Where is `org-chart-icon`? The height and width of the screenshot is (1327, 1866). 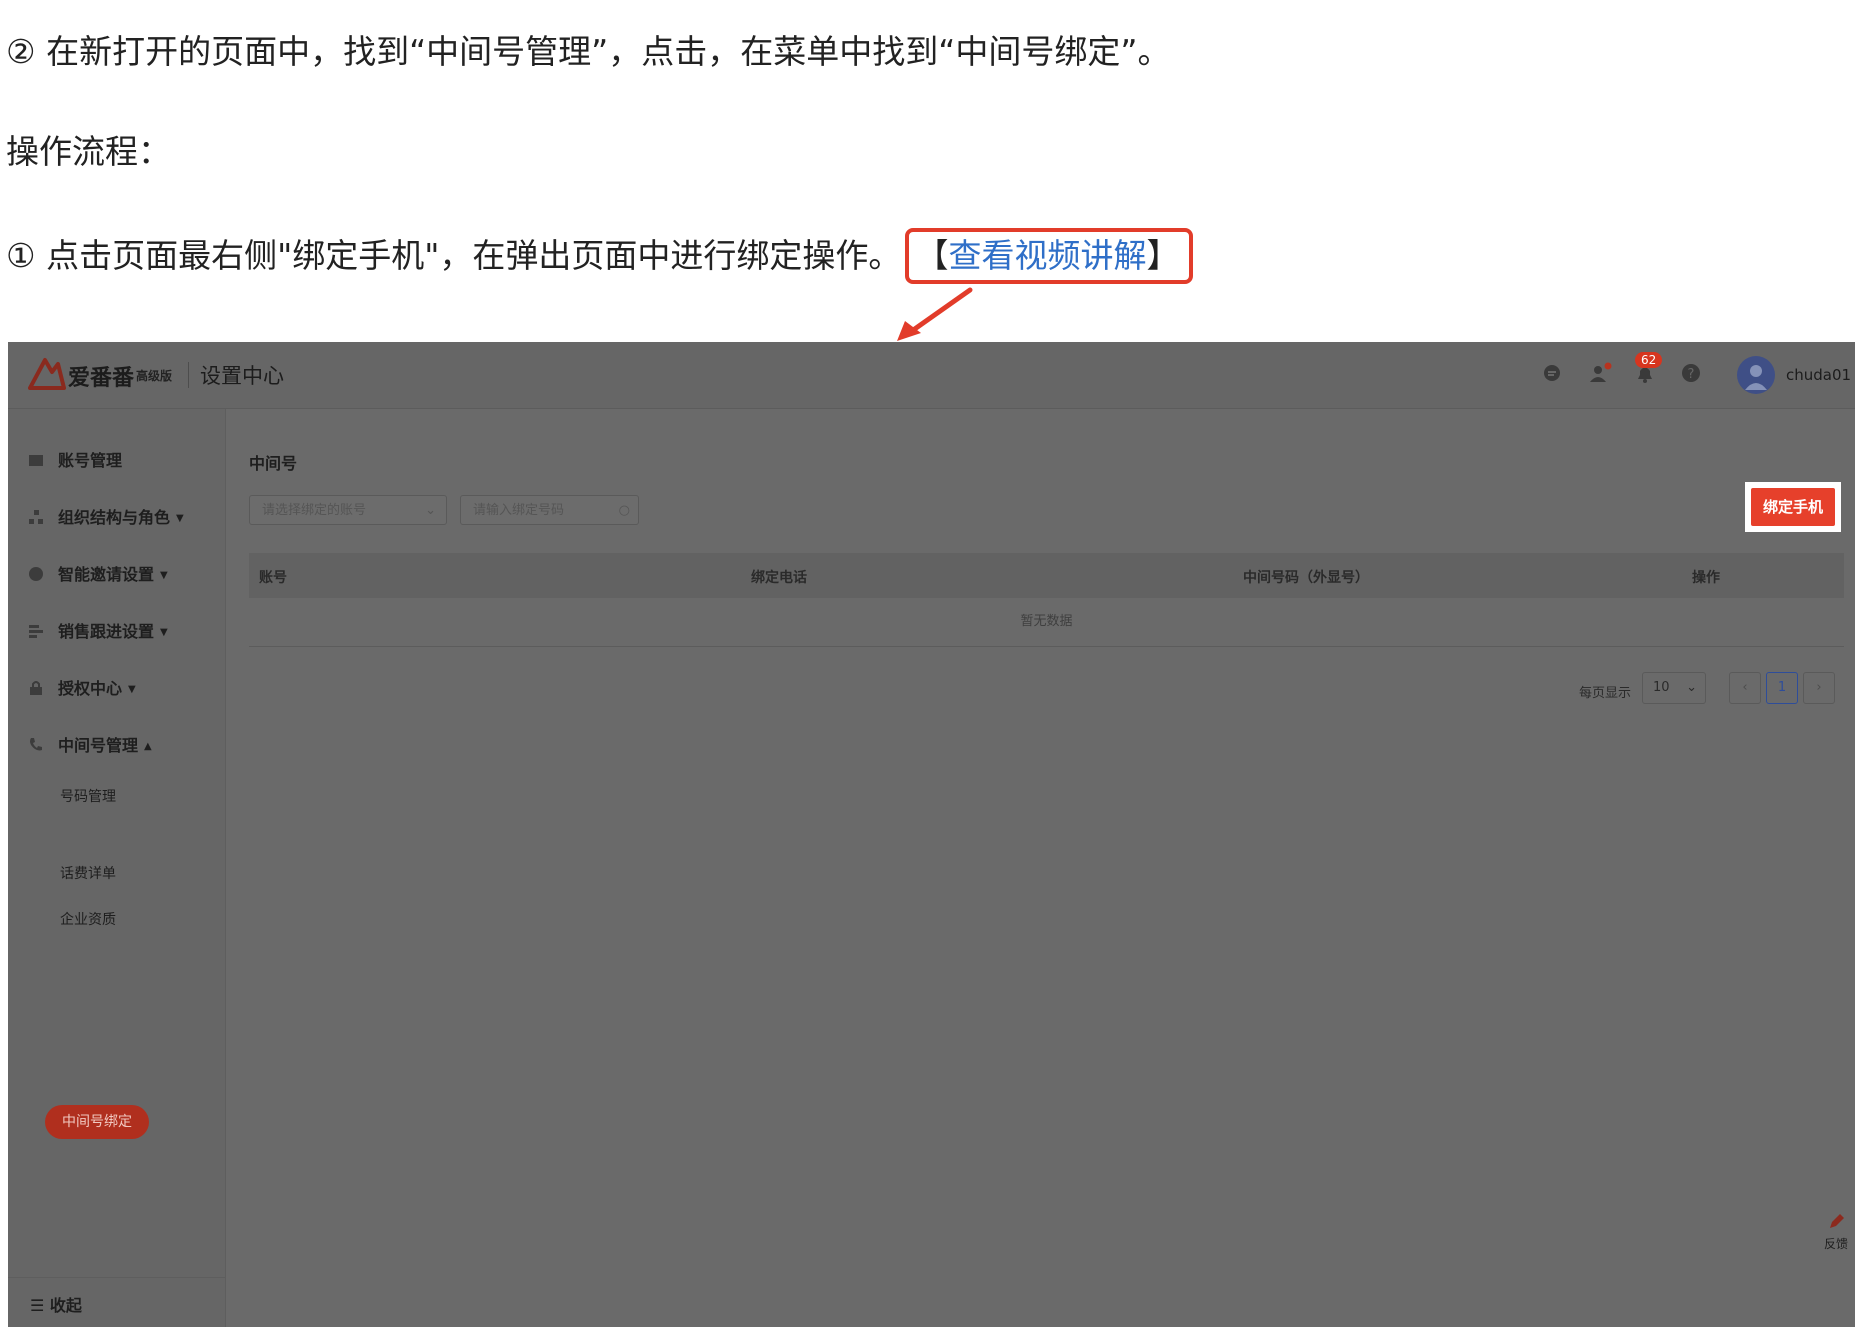 org-chart-icon is located at coordinates (36, 517).